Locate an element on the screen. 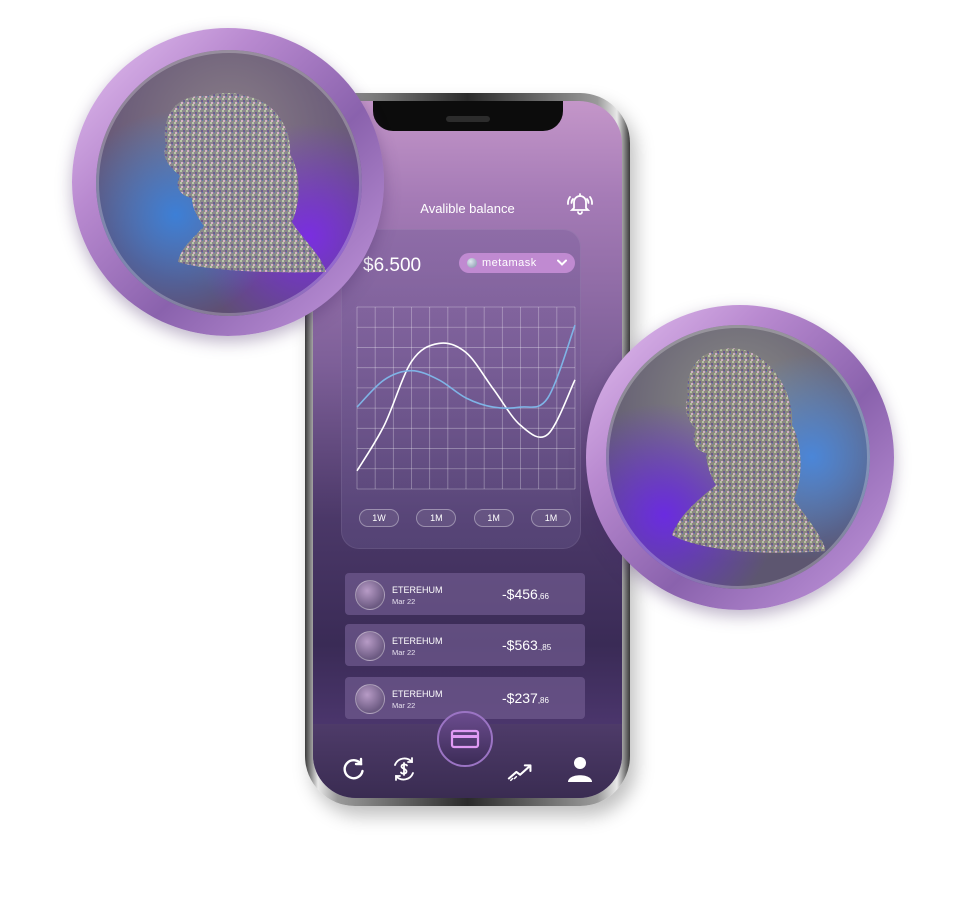 The height and width of the screenshot is (900, 957). wallet-select-label: metamask is located at coordinates (509, 263).